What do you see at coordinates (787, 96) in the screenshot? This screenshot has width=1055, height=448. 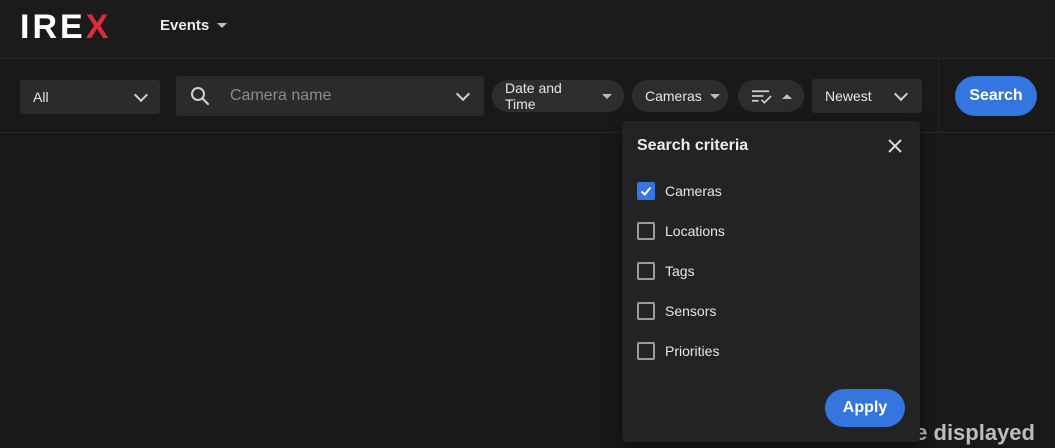 I see `caret-up-icon` at bounding box center [787, 96].